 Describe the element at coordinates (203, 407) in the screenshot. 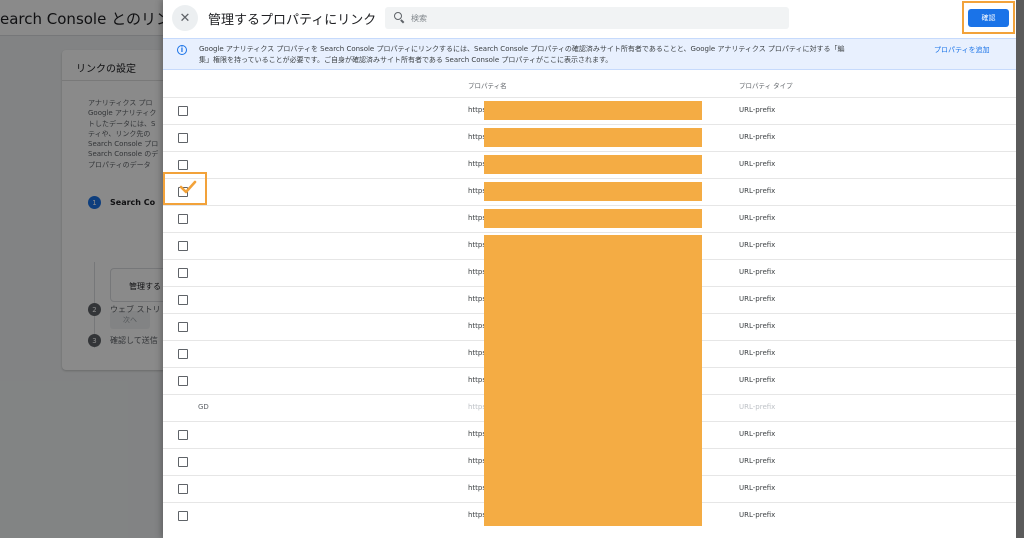

I see `row-prefix-label: GD` at that location.